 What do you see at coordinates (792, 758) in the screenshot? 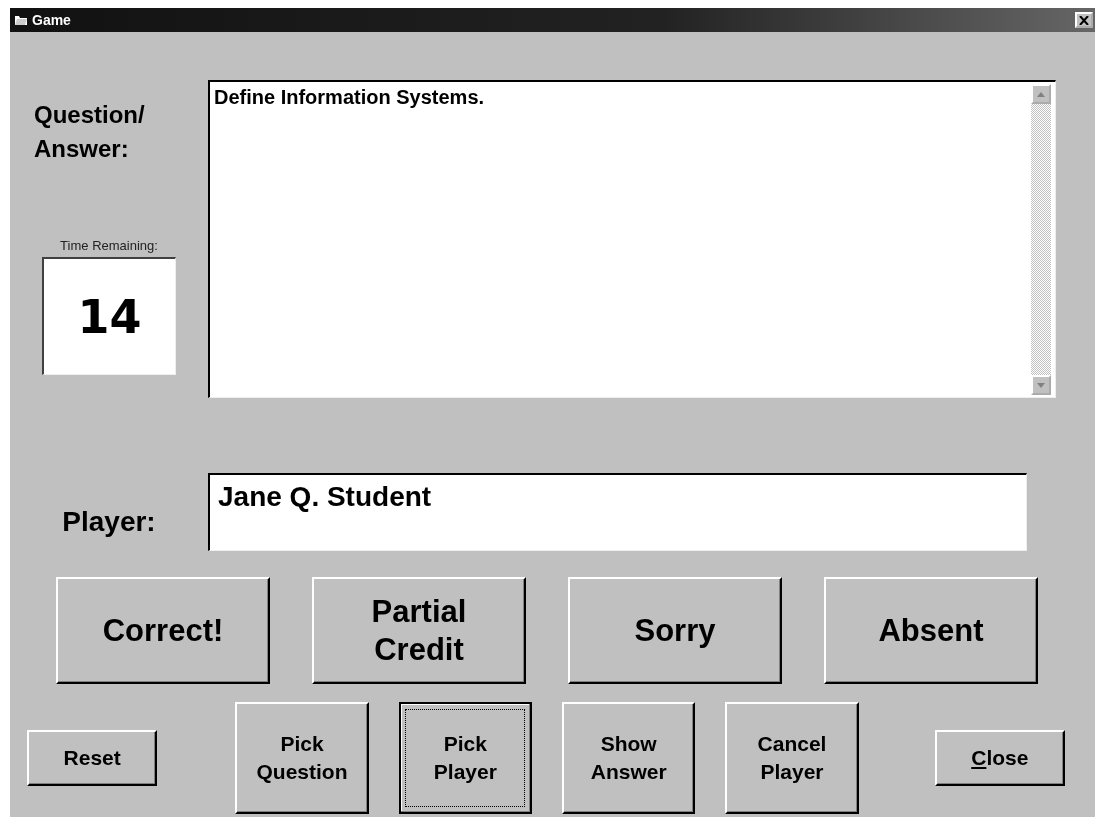
I see `control-button: Cancel Player` at bounding box center [792, 758].